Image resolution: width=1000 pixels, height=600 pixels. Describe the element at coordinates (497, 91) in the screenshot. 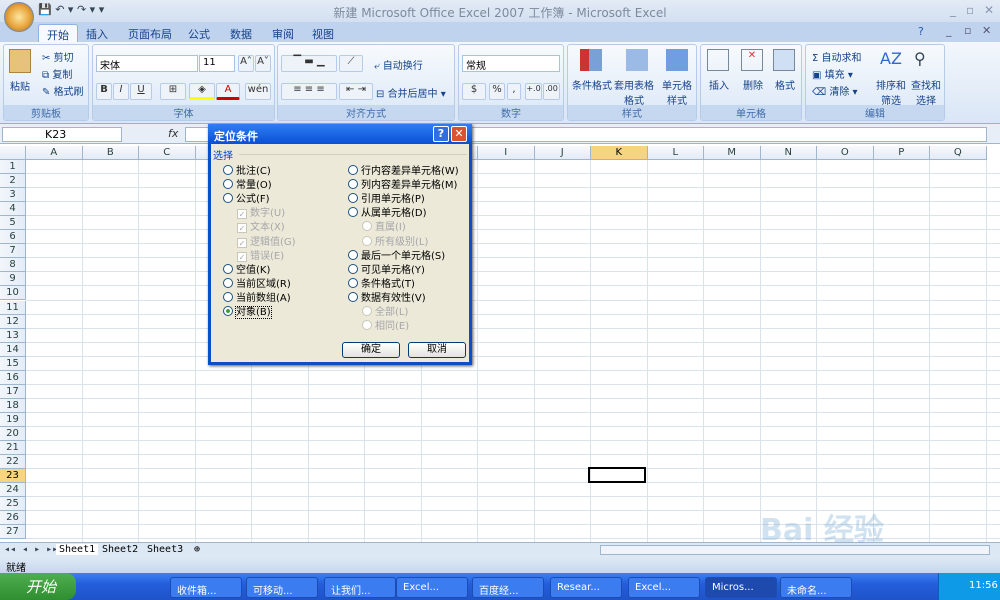

I see `percent-button: %` at that location.